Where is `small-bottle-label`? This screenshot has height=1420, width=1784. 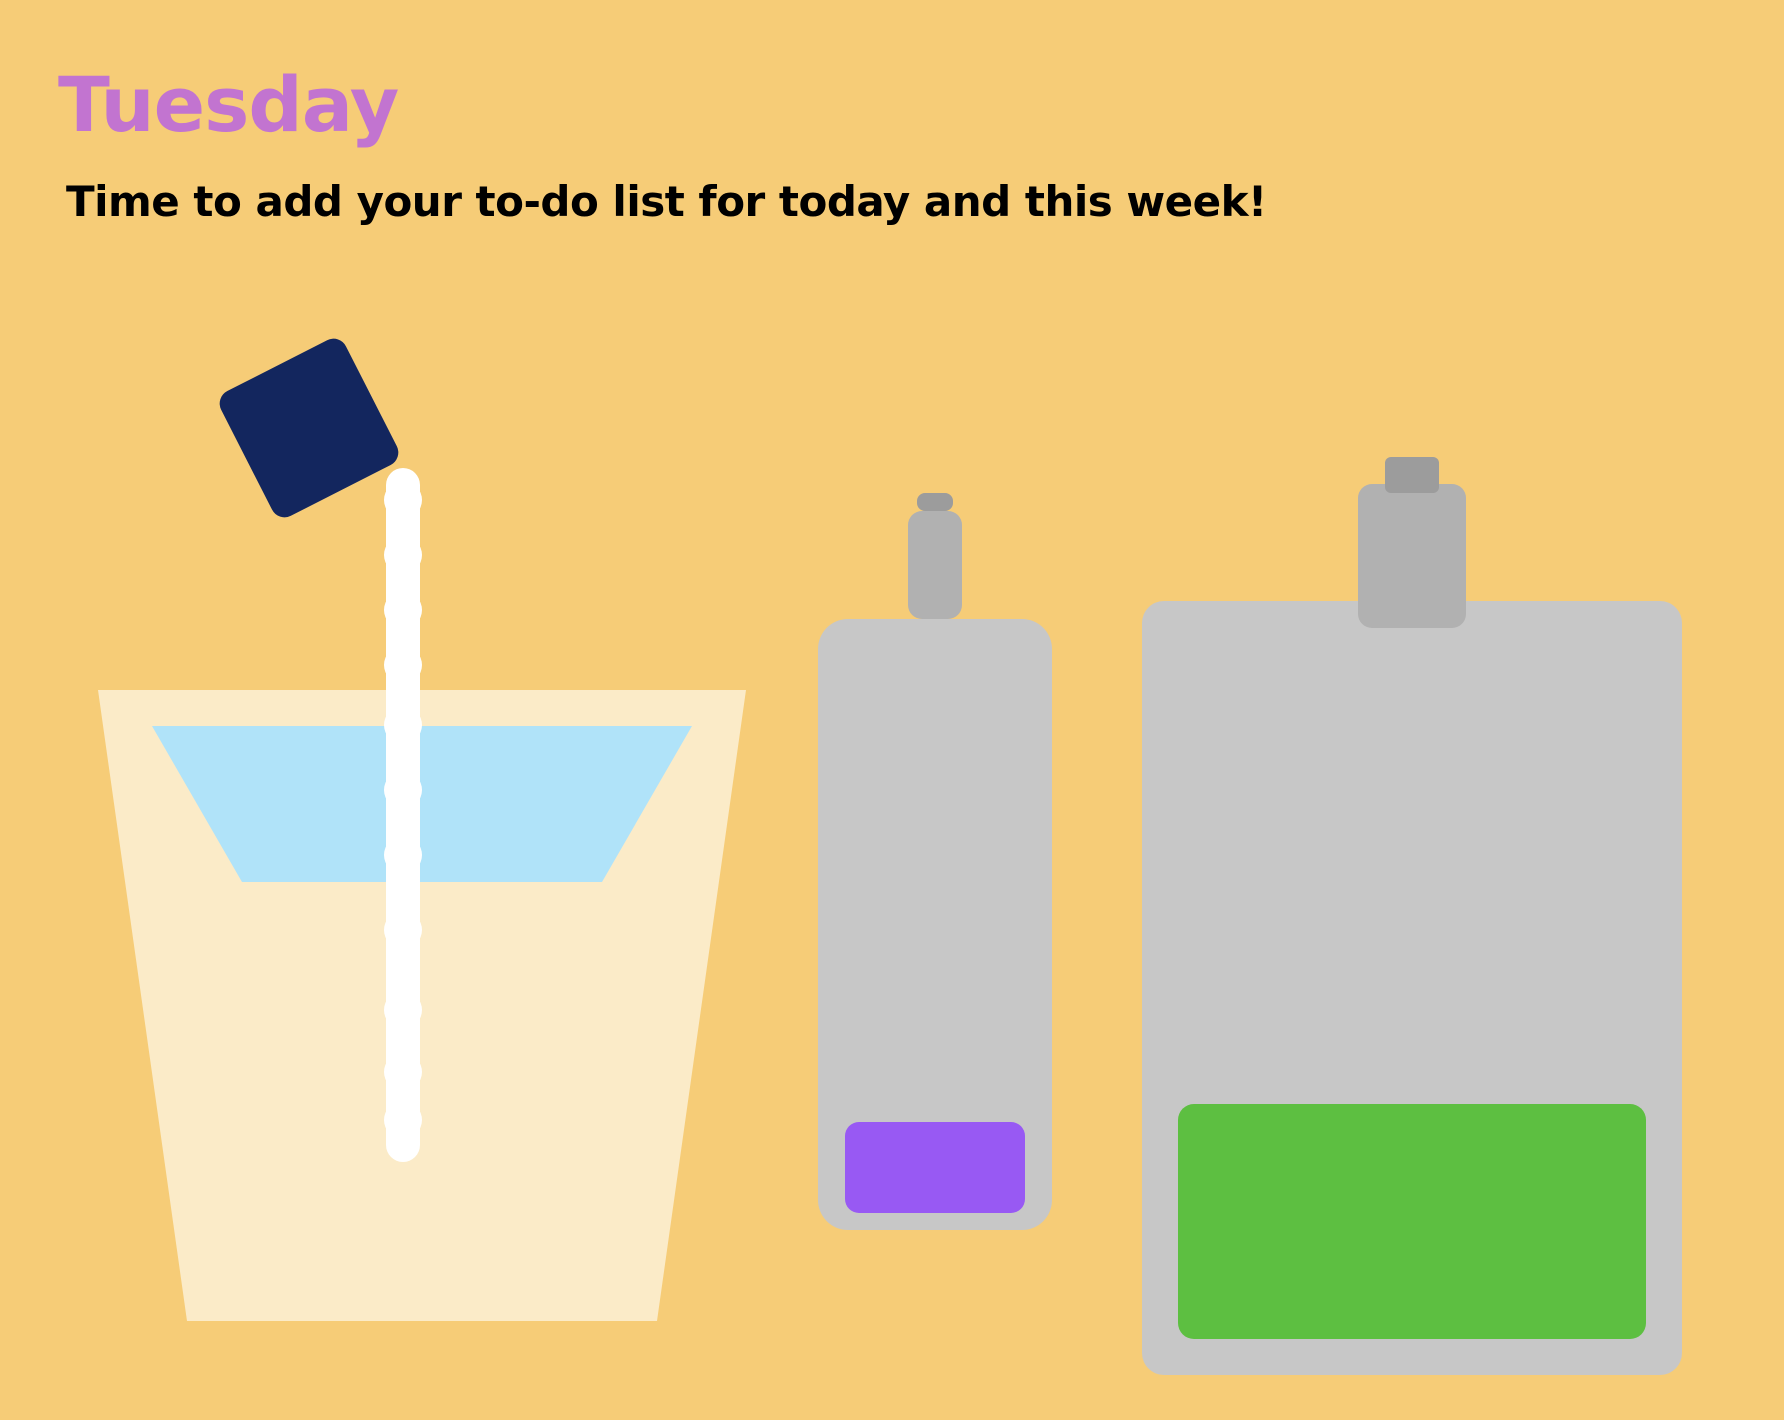 small-bottle-label is located at coordinates (935, 1167).